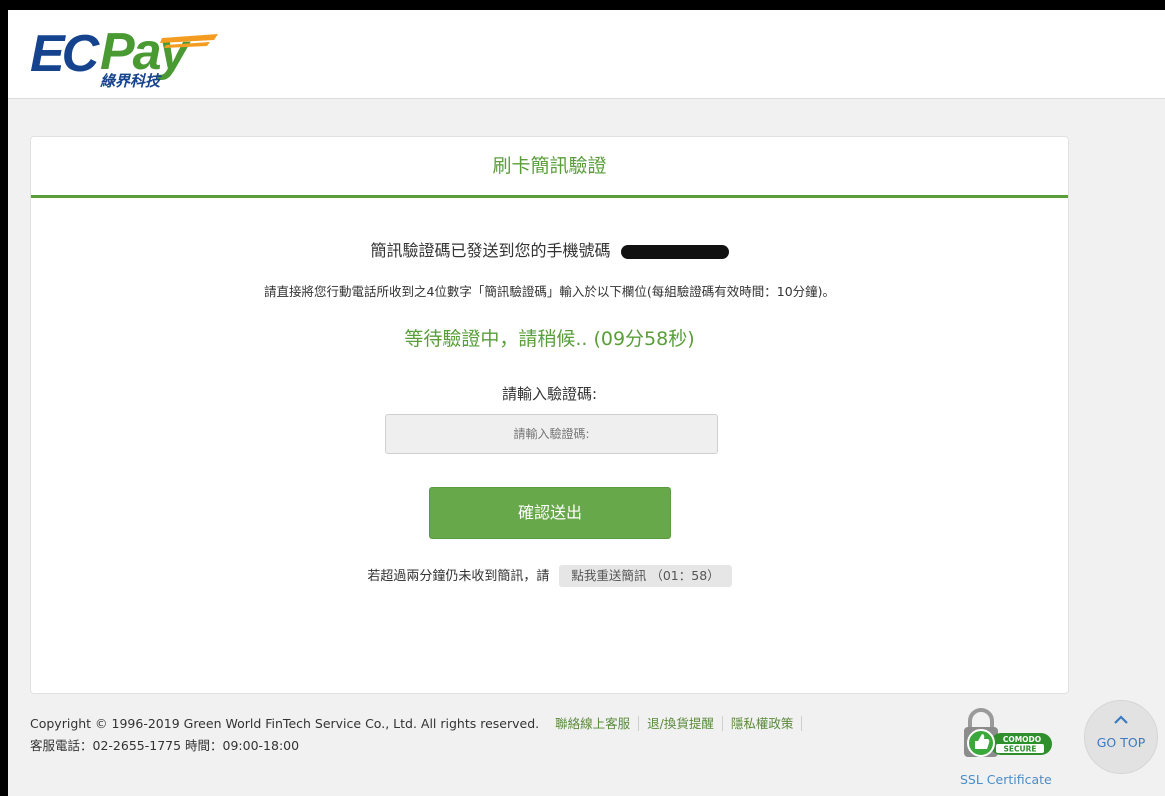 Image resolution: width=1165 pixels, height=796 pixels. What do you see at coordinates (1121, 742) in the screenshot?
I see `go-top-label: GO TOP` at bounding box center [1121, 742].